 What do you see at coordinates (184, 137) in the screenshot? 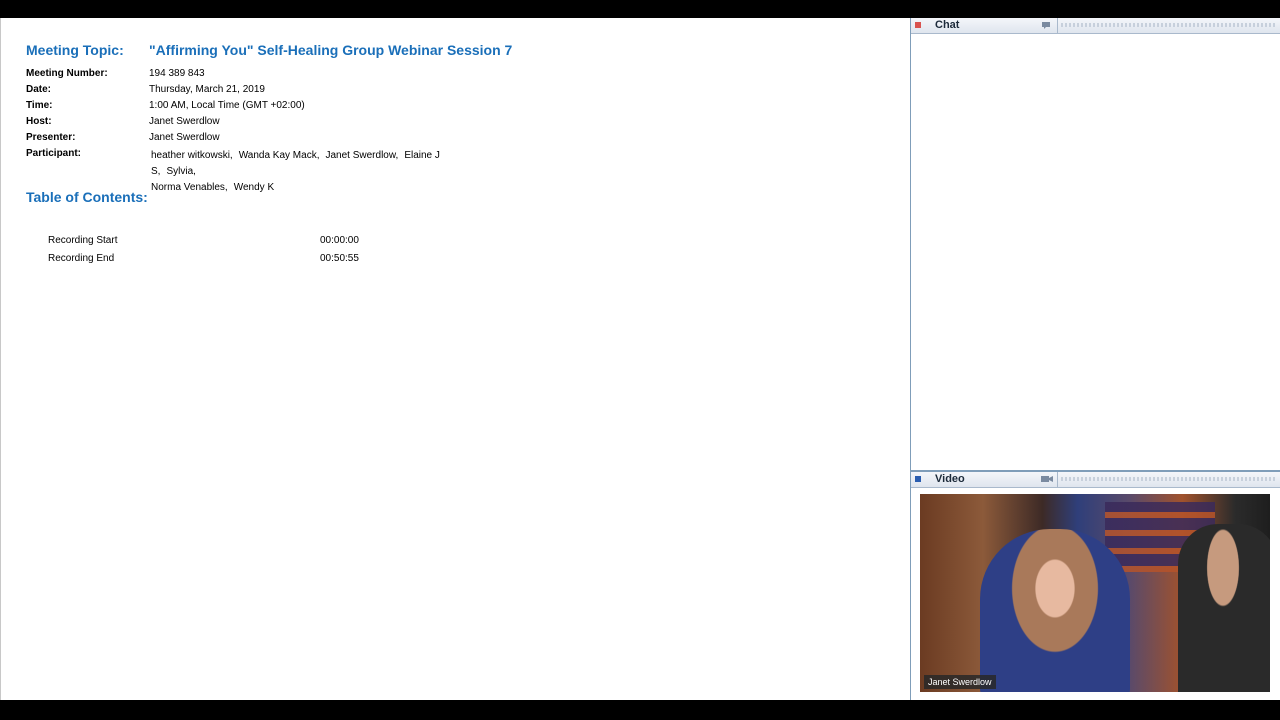
I see `presenter-name: Janet Swerdlow` at bounding box center [184, 137].